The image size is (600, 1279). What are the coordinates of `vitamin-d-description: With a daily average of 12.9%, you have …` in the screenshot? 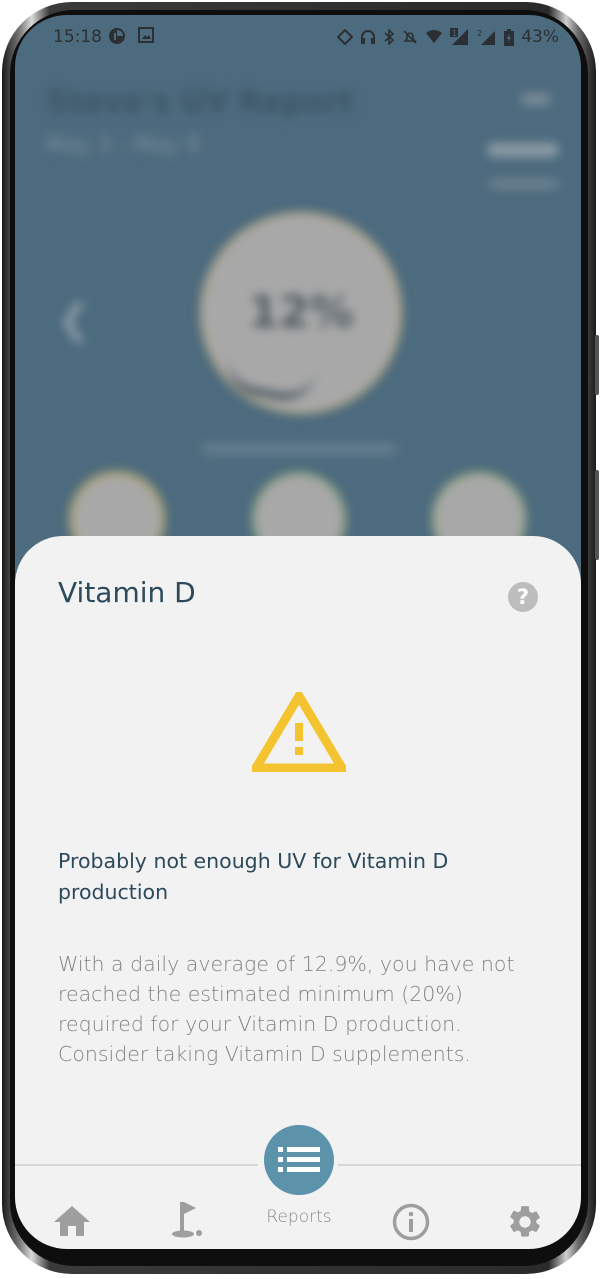 It's located at (286, 1009).